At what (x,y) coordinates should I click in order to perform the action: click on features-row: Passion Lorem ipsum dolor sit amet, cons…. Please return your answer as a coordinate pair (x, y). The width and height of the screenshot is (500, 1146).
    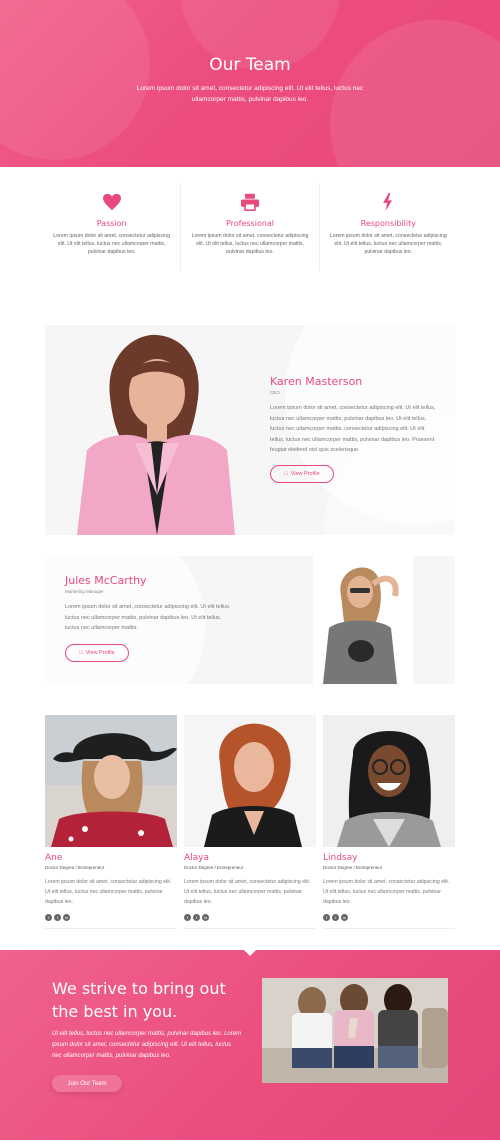
    Looking at the image, I should click on (250, 227).